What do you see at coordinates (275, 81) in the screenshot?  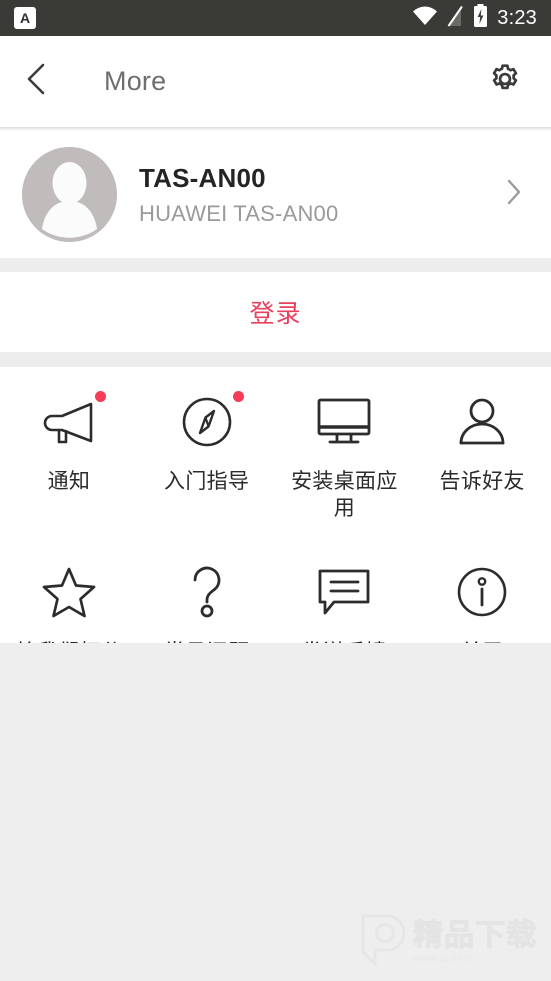 I see `app-bar: More` at bounding box center [275, 81].